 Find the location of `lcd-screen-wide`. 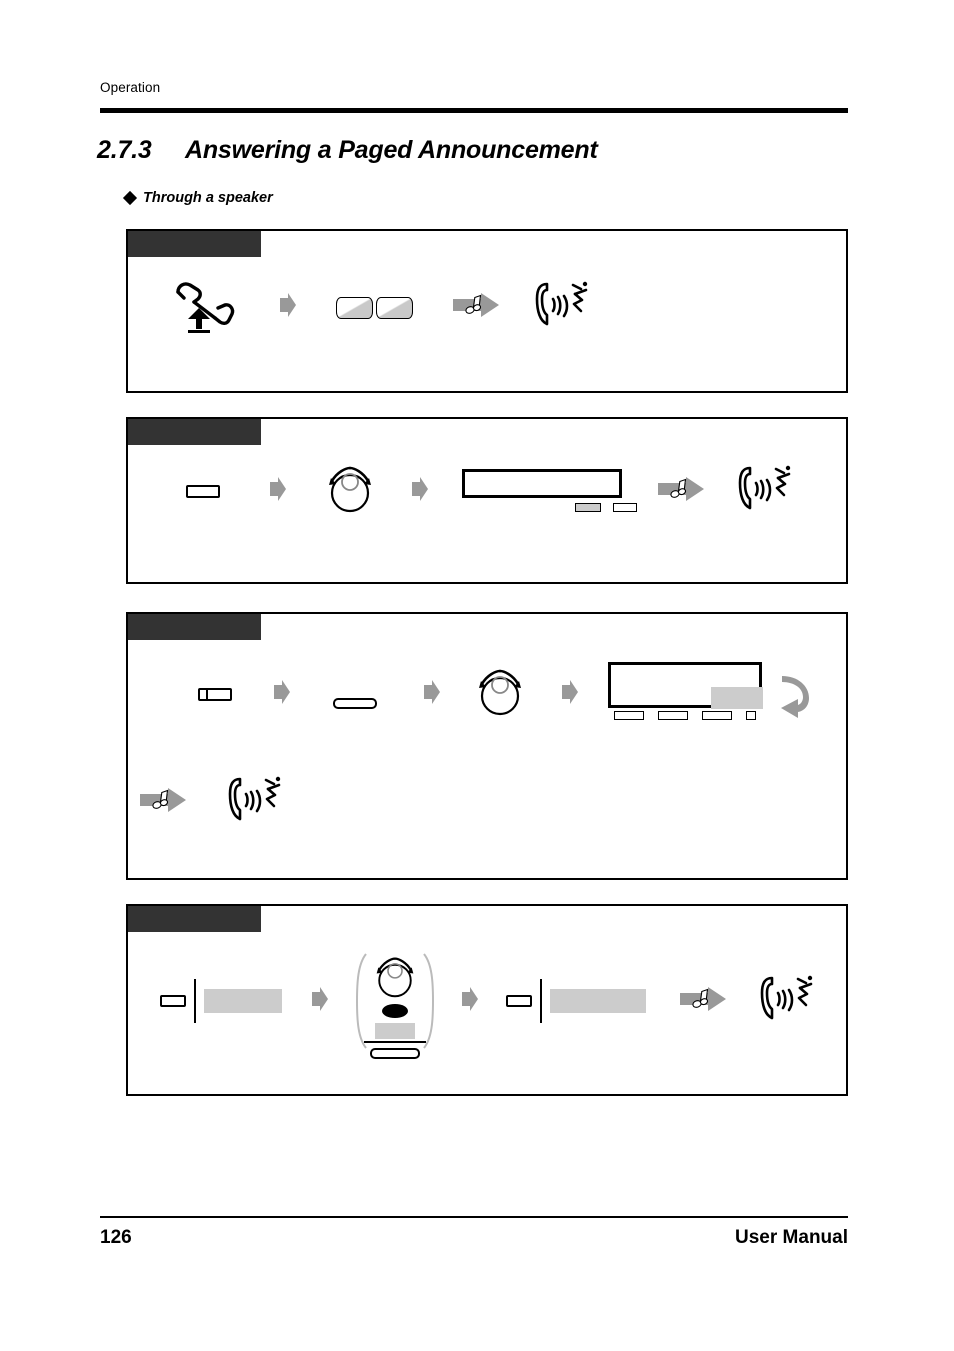

lcd-screen-wide is located at coordinates (685, 685).